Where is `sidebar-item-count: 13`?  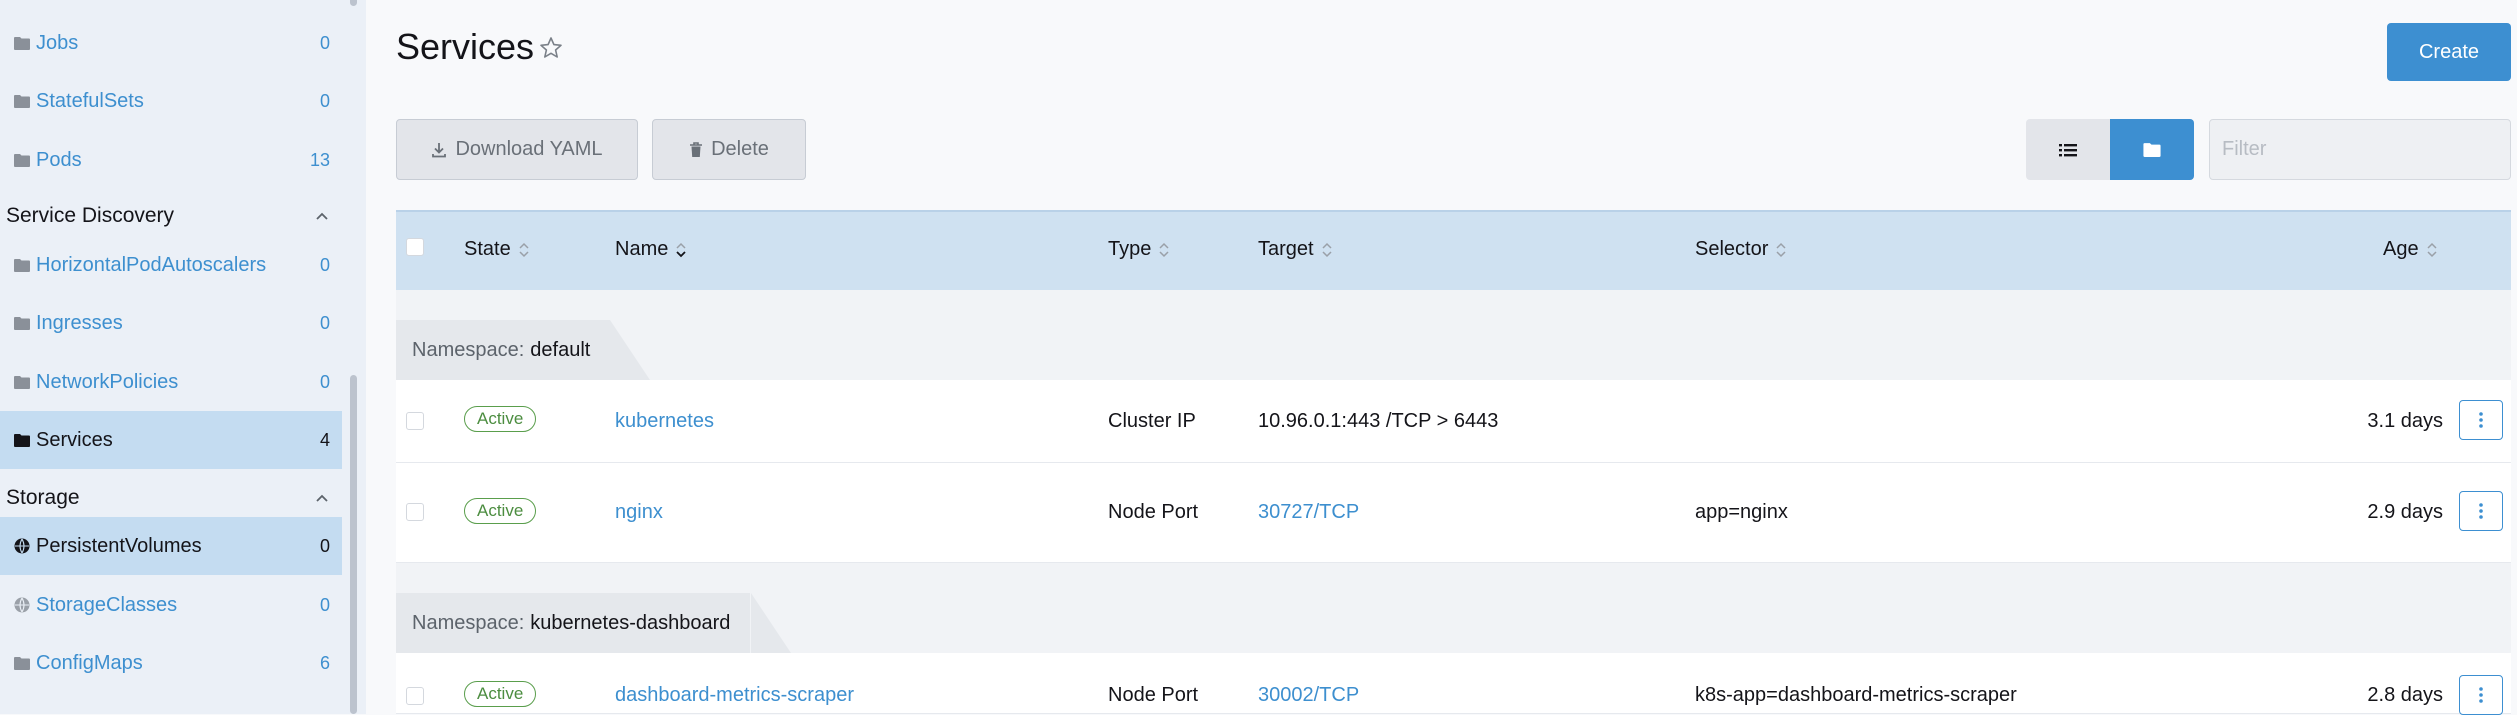 sidebar-item-count: 13 is located at coordinates (319, 159).